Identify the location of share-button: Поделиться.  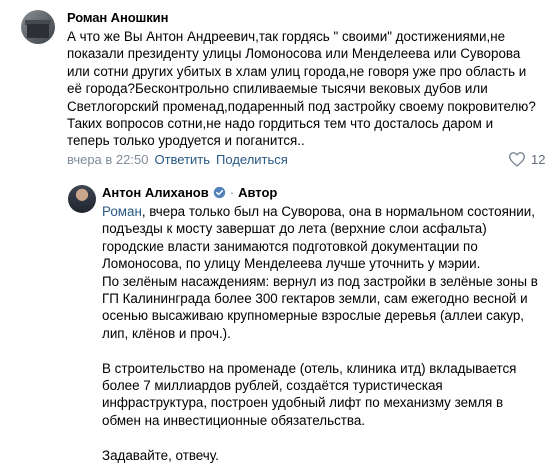
(252, 159).